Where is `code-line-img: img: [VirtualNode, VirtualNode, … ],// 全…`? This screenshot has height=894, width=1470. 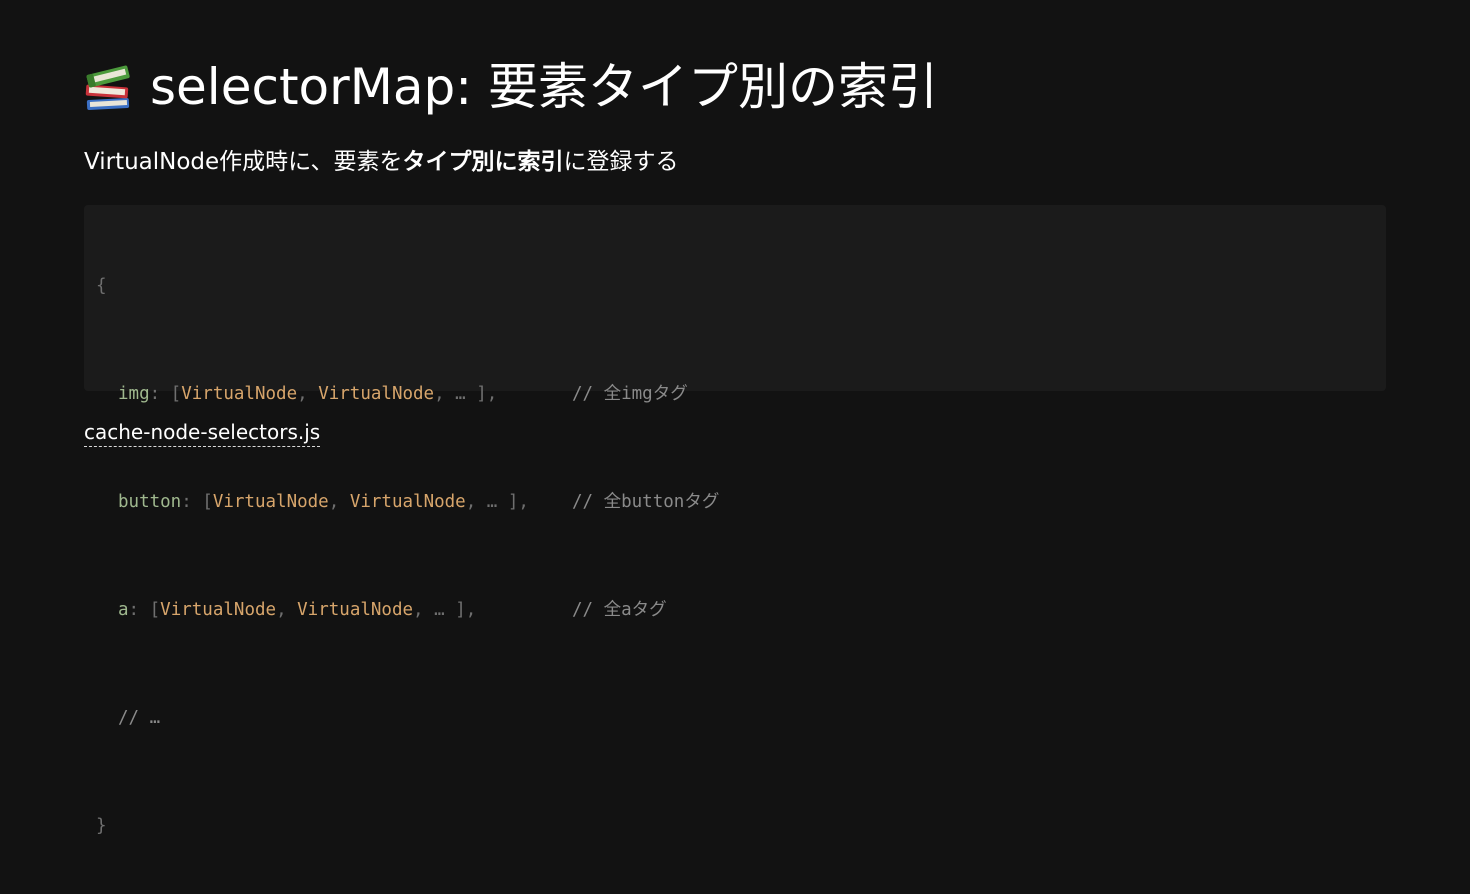
code-line-img: img: [VirtualNode, VirtualNode, … ],// 全… is located at coordinates (735, 394).